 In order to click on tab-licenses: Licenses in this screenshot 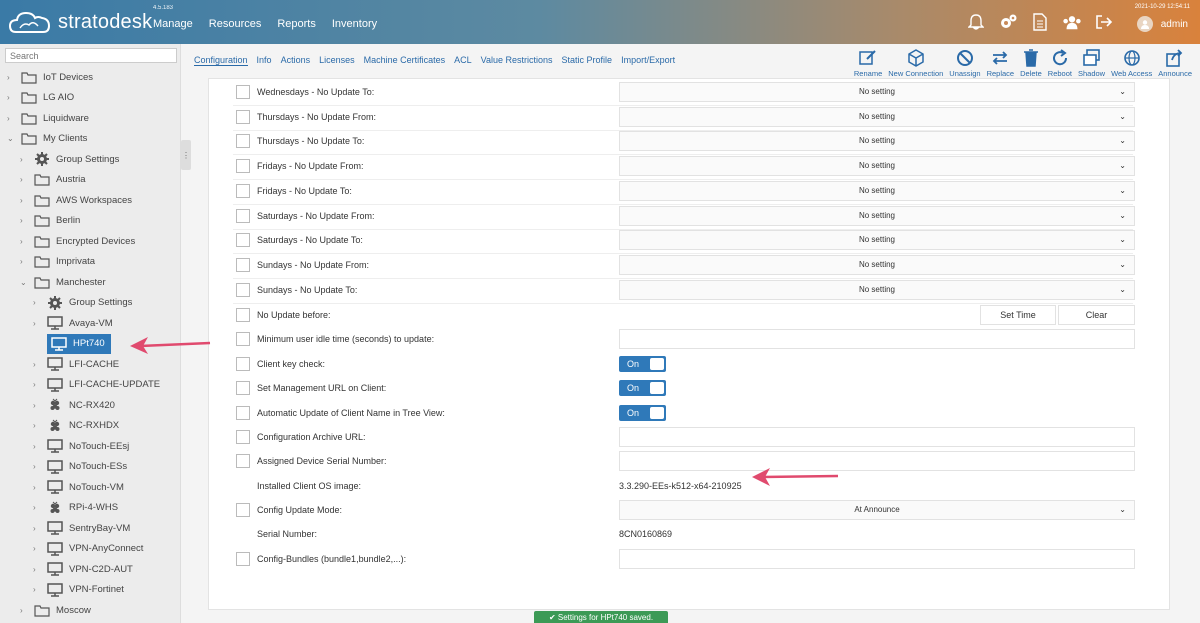, I will do `click(337, 60)`.